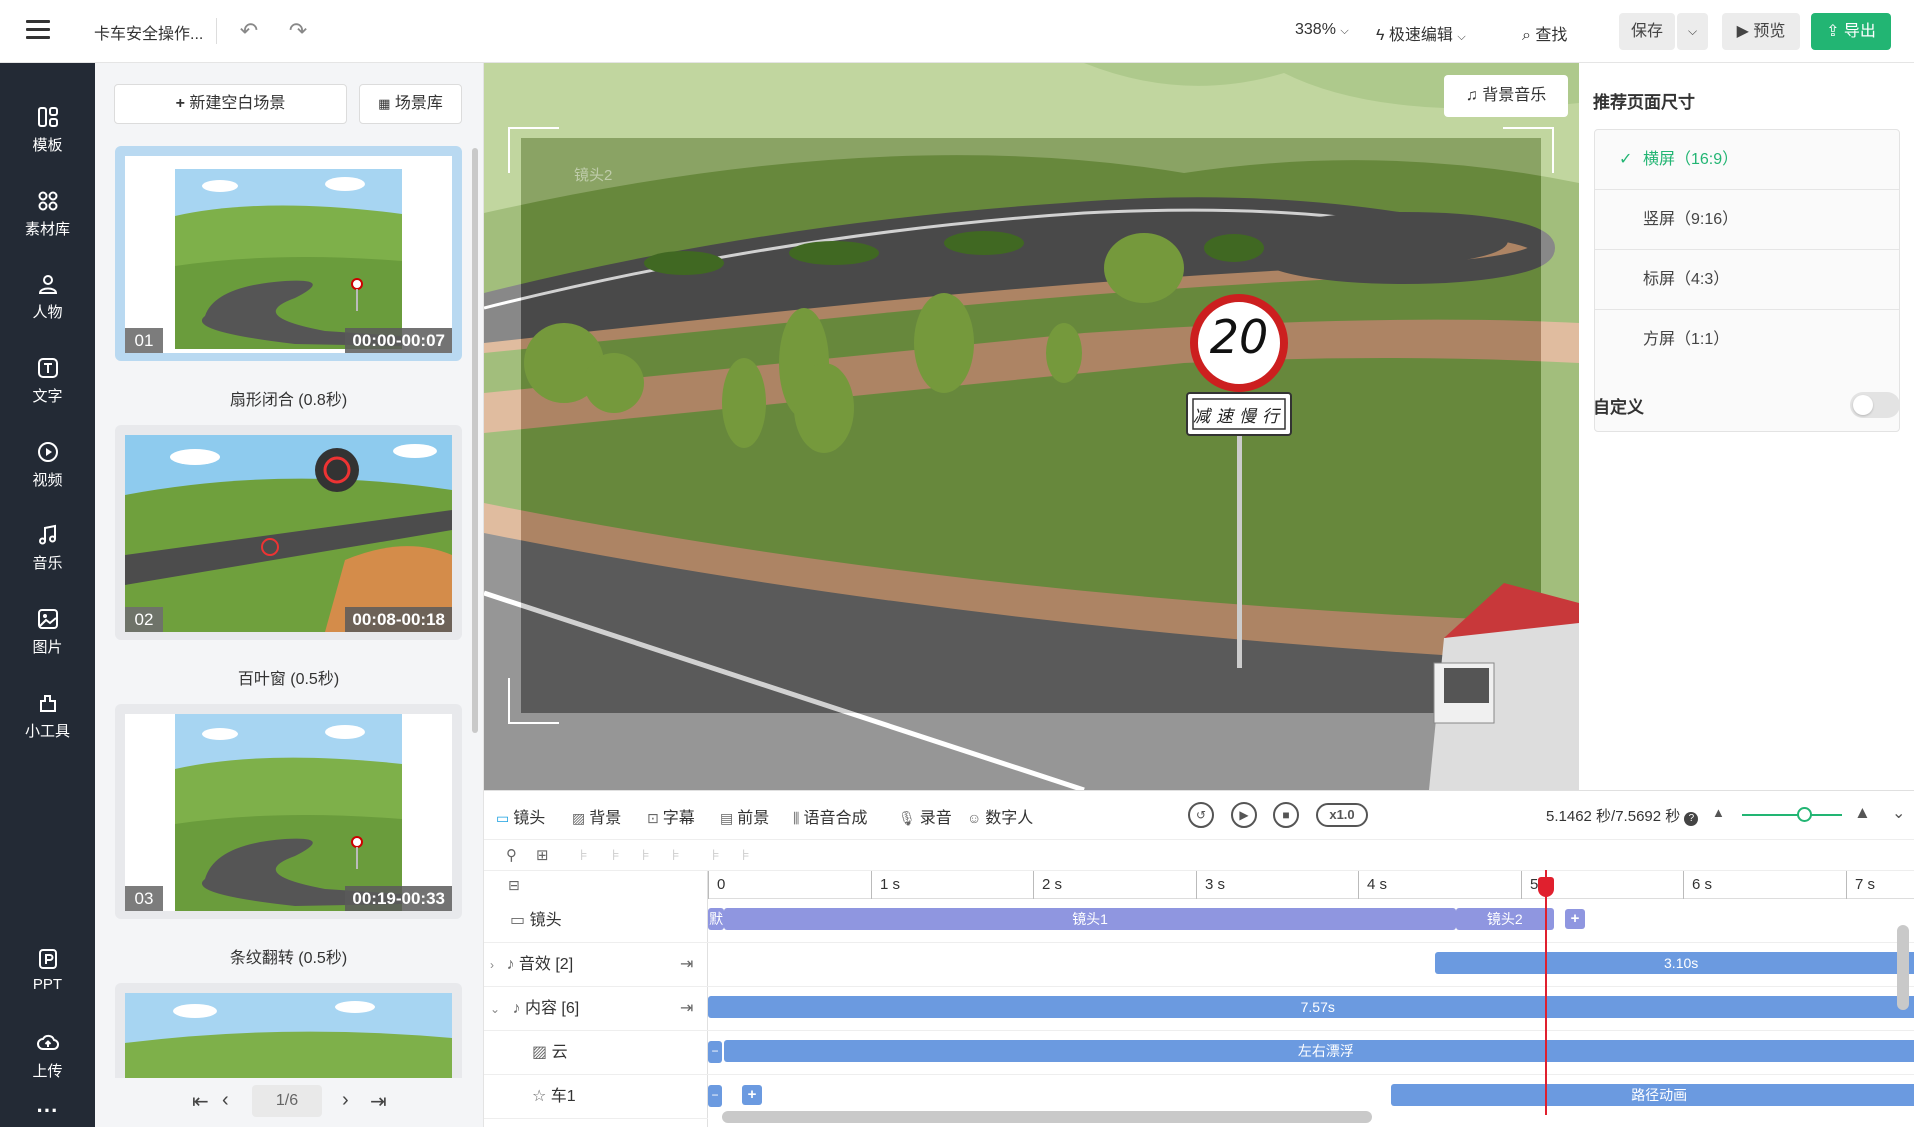 The image size is (1914, 1127). Describe the element at coordinates (1319, 1051) in the screenshot. I see `clip-float-animation: 左右漂浮` at that location.